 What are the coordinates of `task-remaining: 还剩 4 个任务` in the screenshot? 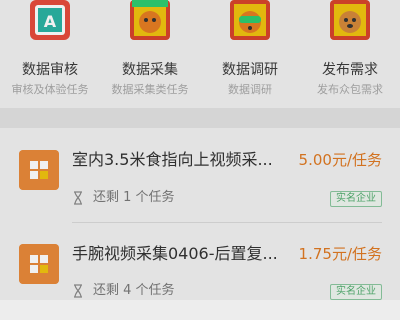 It's located at (134, 290).